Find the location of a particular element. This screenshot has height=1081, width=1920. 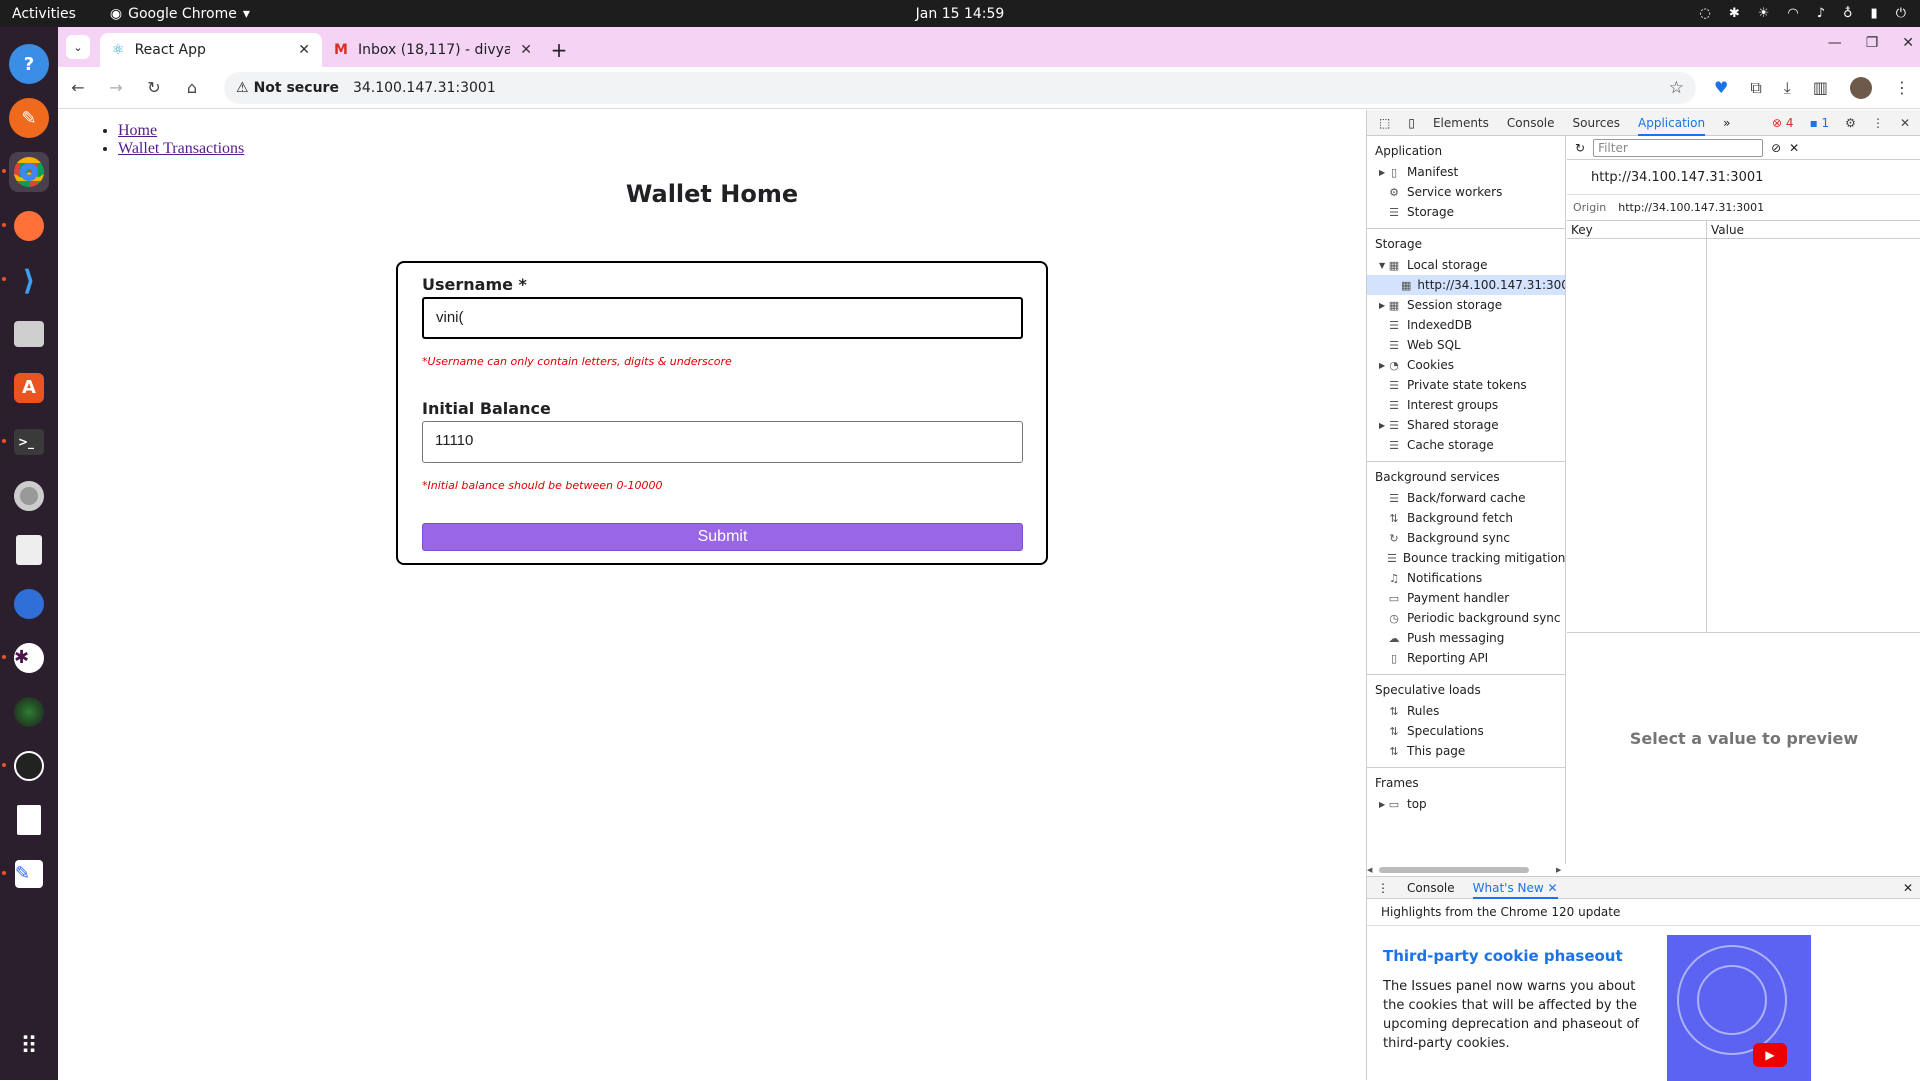

sidebar-item-local-storage-origin: ▦ http://34.100.147.31:3001 is located at coordinates (1466, 285).